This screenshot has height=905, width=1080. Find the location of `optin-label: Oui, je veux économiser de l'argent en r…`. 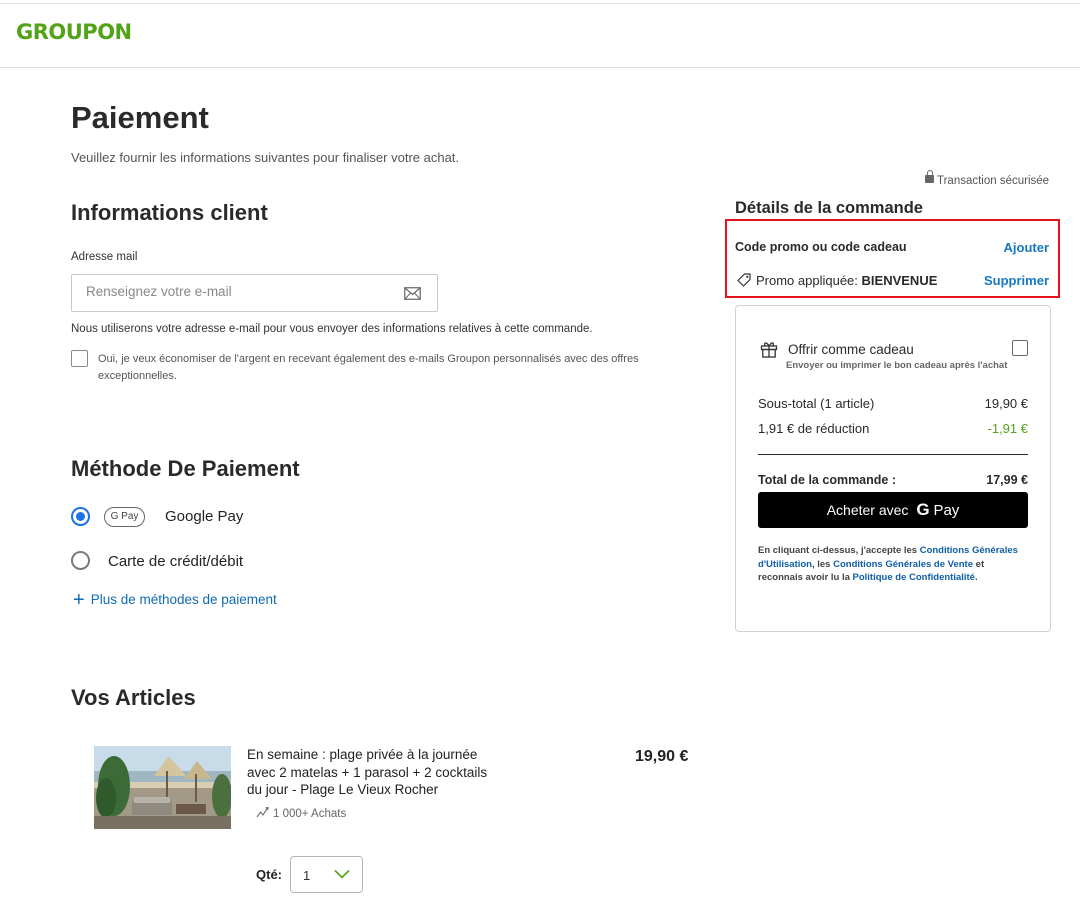

optin-label: Oui, je veux économiser de l'argent en r… is located at coordinates (368, 367).